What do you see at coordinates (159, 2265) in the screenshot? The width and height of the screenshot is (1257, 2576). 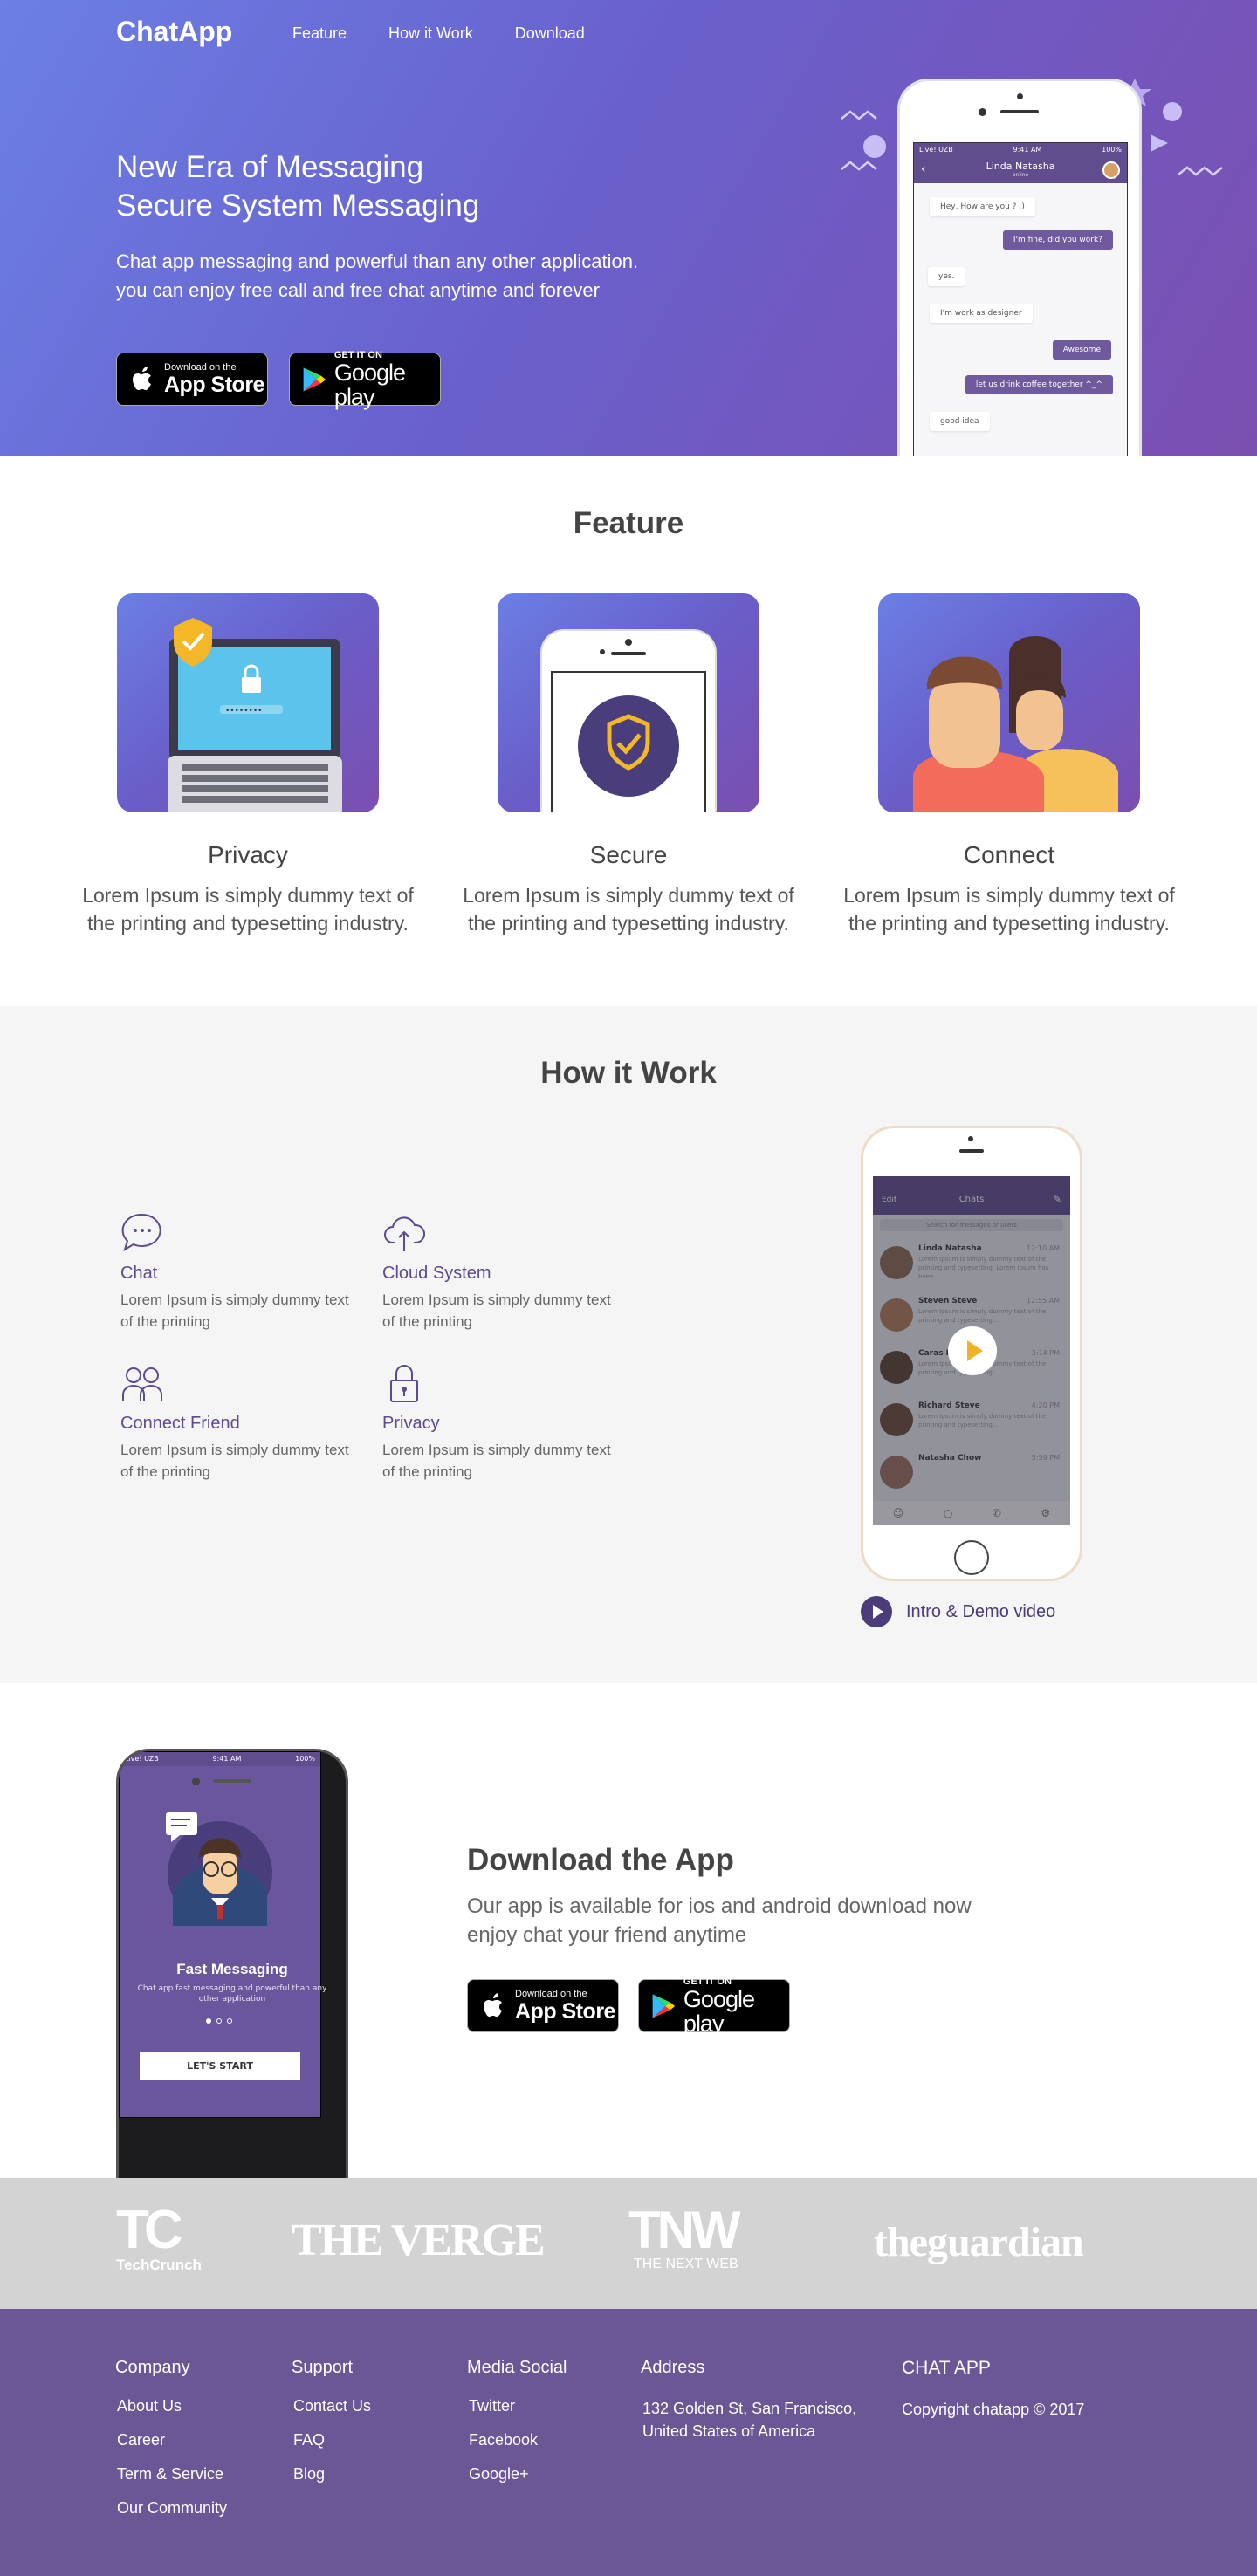 I see `techcrunch-name: TechCrunch` at bounding box center [159, 2265].